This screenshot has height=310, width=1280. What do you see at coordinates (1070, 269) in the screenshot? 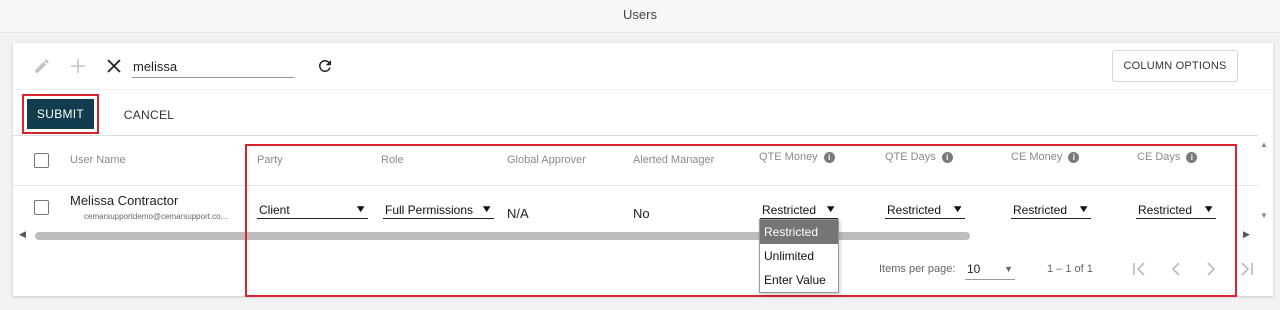
I see `page-range-label: 1 – 1 of 1` at bounding box center [1070, 269].